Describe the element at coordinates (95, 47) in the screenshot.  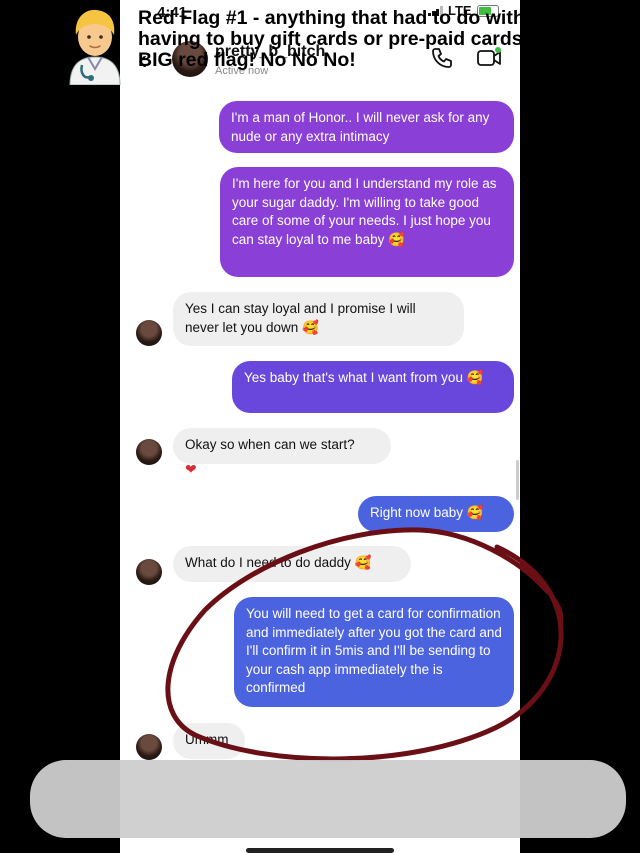
I see `person-emoji-icon` at that location.